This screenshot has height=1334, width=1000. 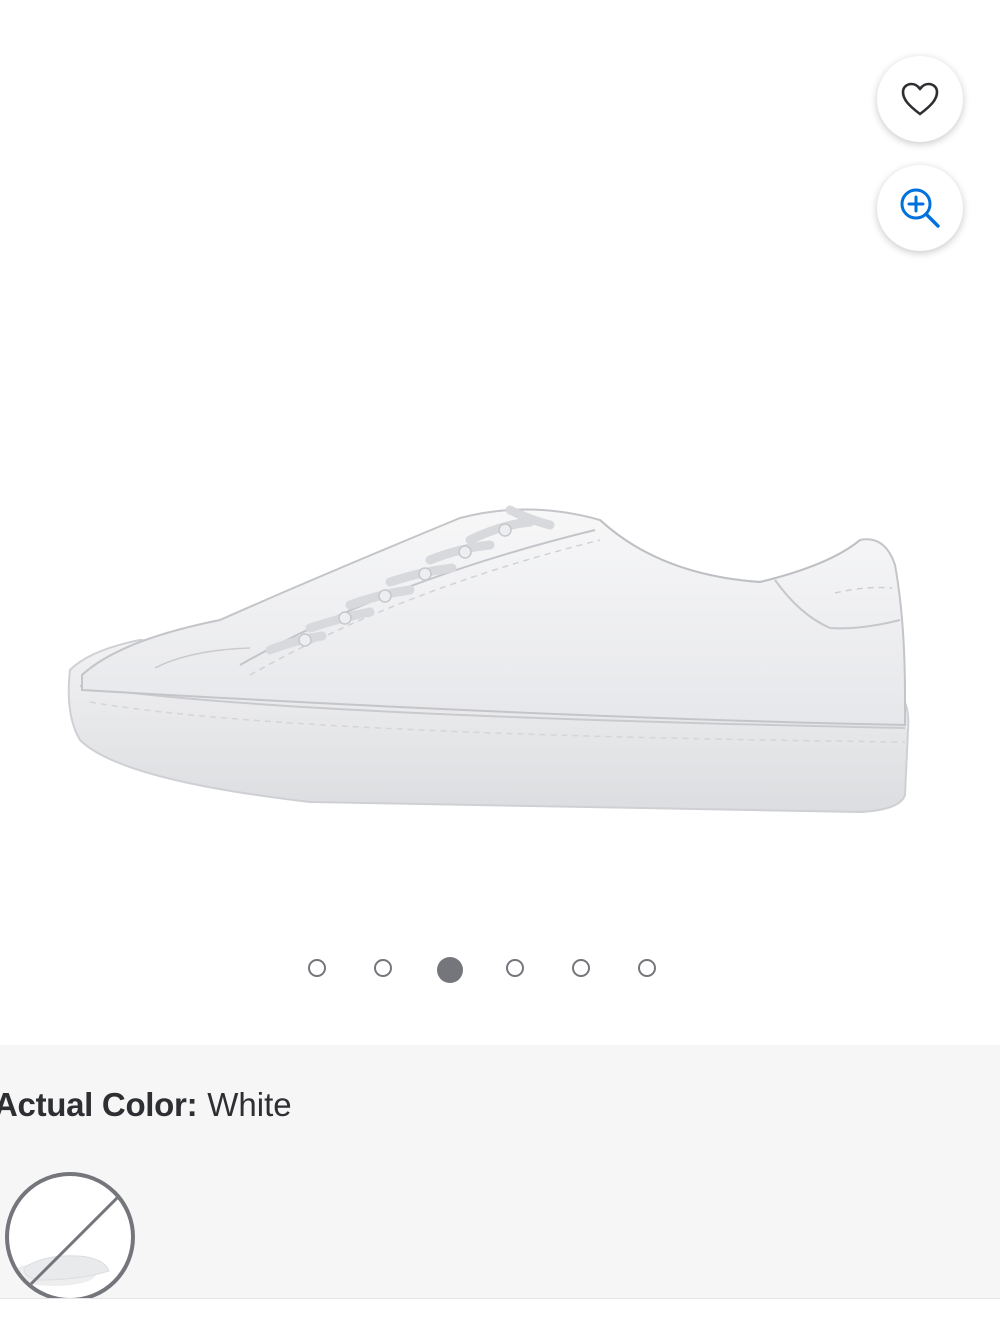 I want to click on color-variant-heading: Actual Color: White, so click(x=146, y=1105).